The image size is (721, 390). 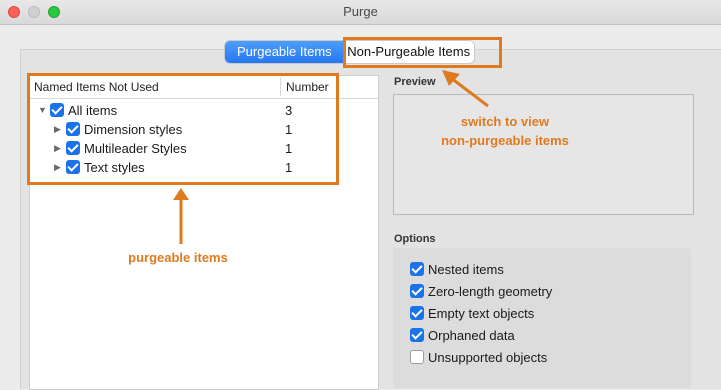 What do you see at coordinates (417, 335) in the screenshot?
I see `checkbox-orphaned-data` at bounding box center [417, 335].